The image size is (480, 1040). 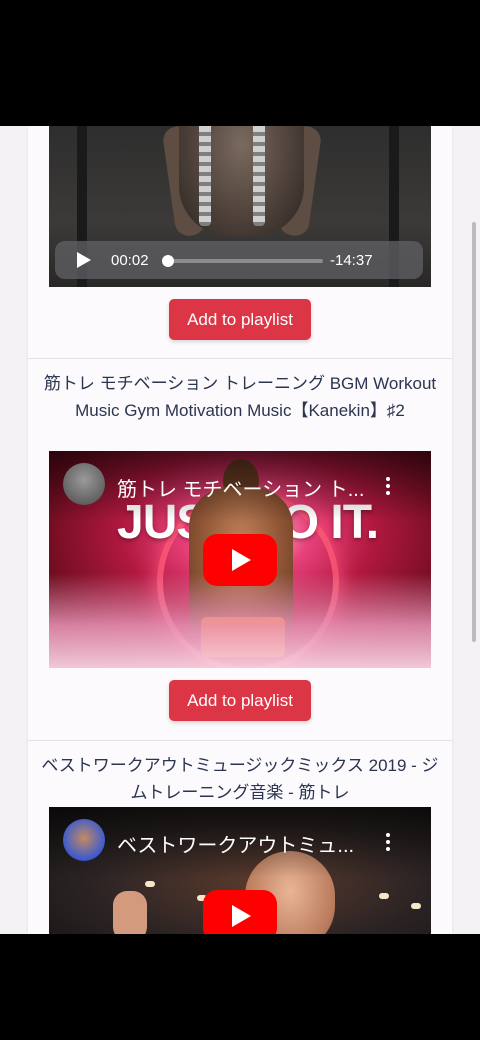 What do you see at coordinates (241, 181) in the screenshot?
I see `athlete-torso` at bounding box center [241, 181].